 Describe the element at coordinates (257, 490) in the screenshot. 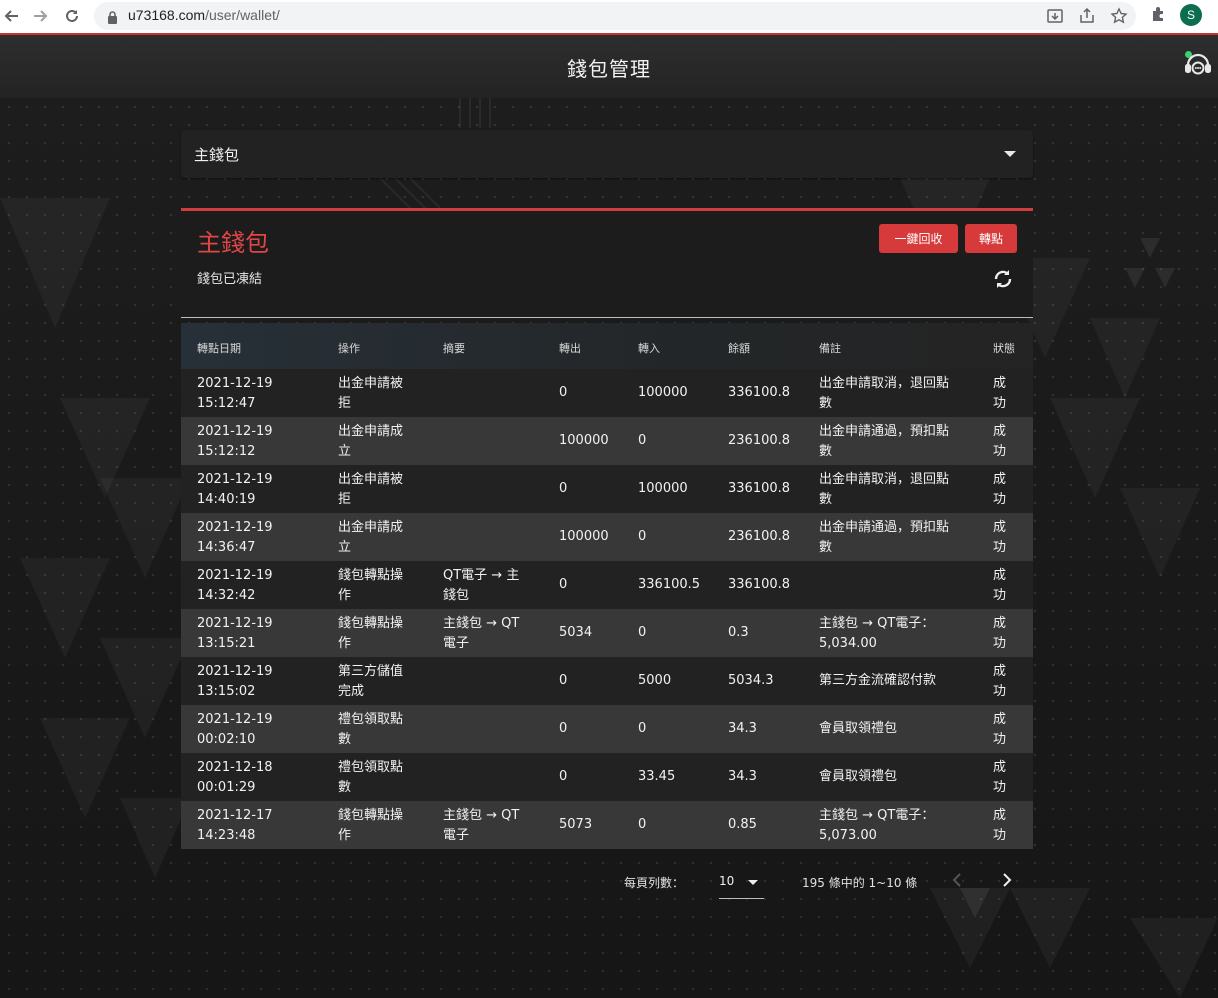

I see `date-cell: 2021-12-19 14:40:19` at that location.